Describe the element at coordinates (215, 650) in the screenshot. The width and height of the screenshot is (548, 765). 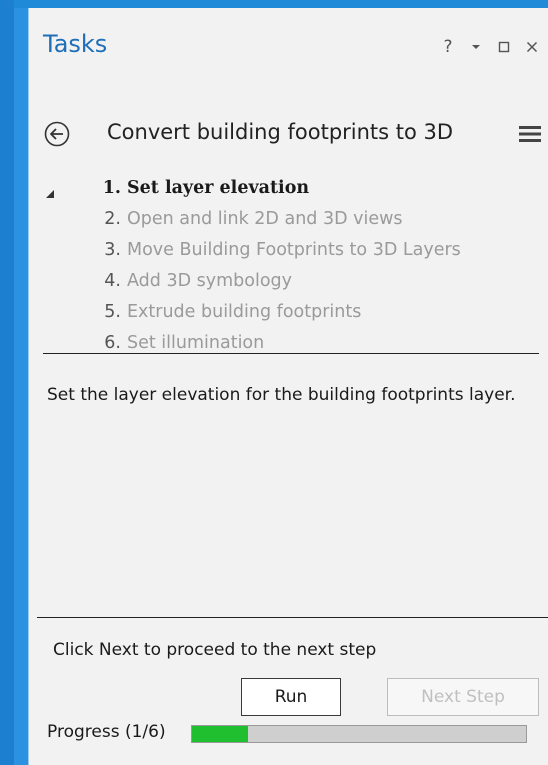
I see `instruction-hint: Click Next to proceed to the next step` at that location.